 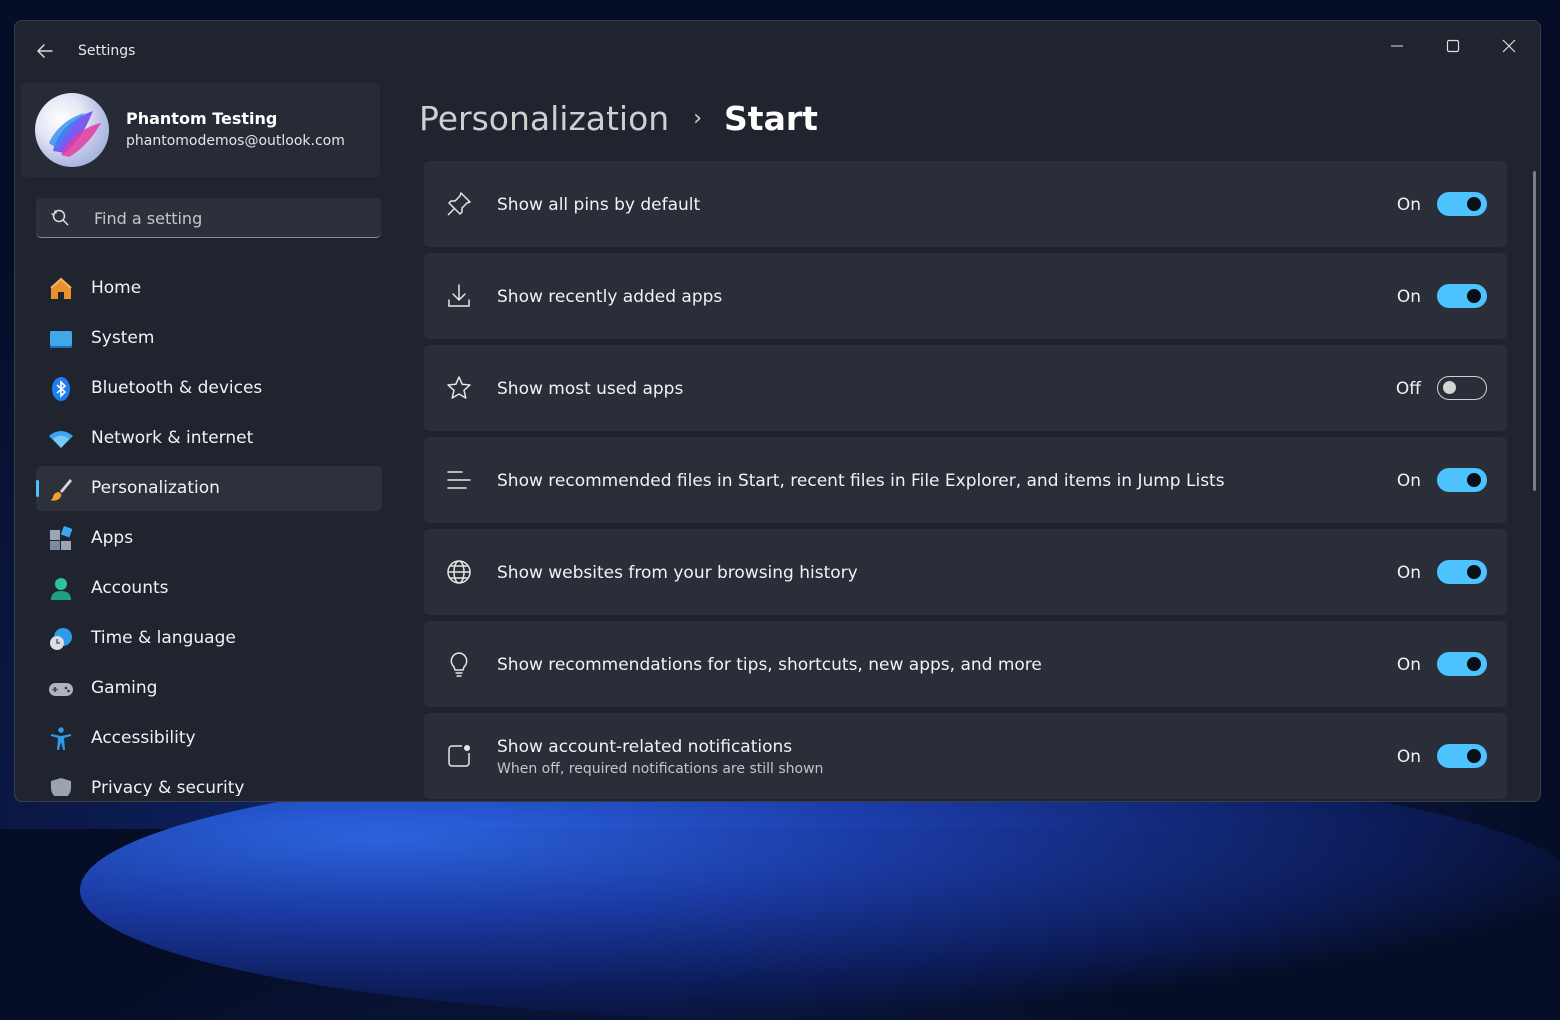 What do you see at coordinates (61, 389) in the screenshot?
I see `bluetooth-icon` at bounding box center [61, 389].